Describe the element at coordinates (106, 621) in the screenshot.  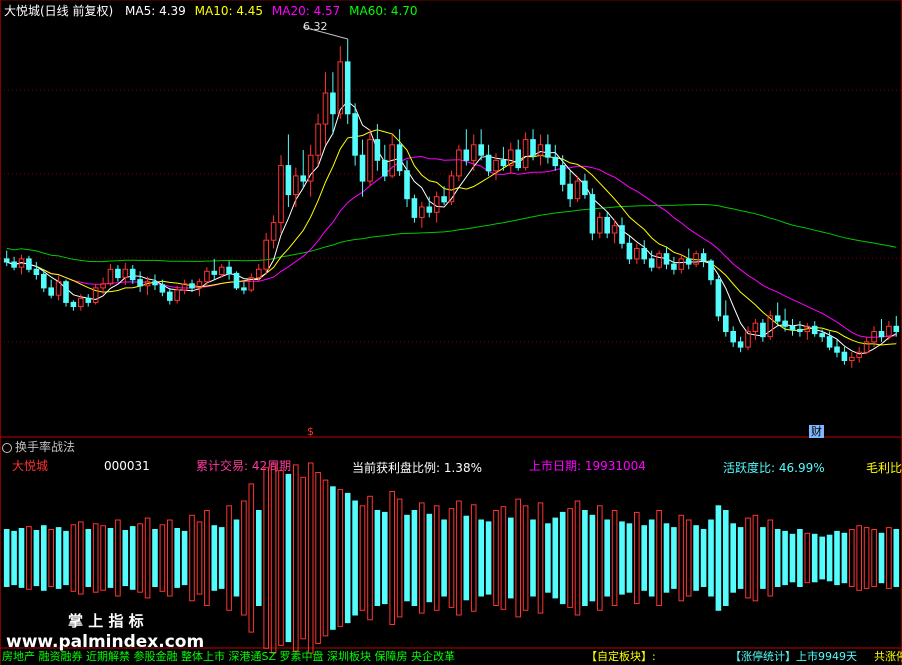
I see `watermark-brand: 掌 上 指 标` at that location.